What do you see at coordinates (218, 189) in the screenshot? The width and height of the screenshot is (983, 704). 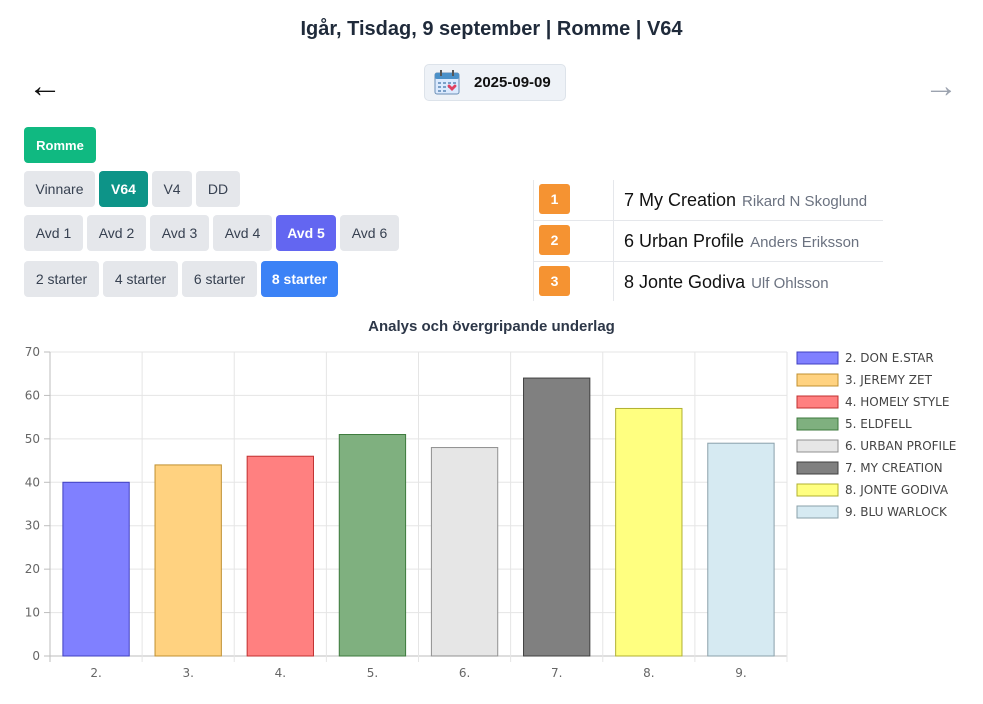 I see `game-type-dd: DD` at bounding box center [218, 189].